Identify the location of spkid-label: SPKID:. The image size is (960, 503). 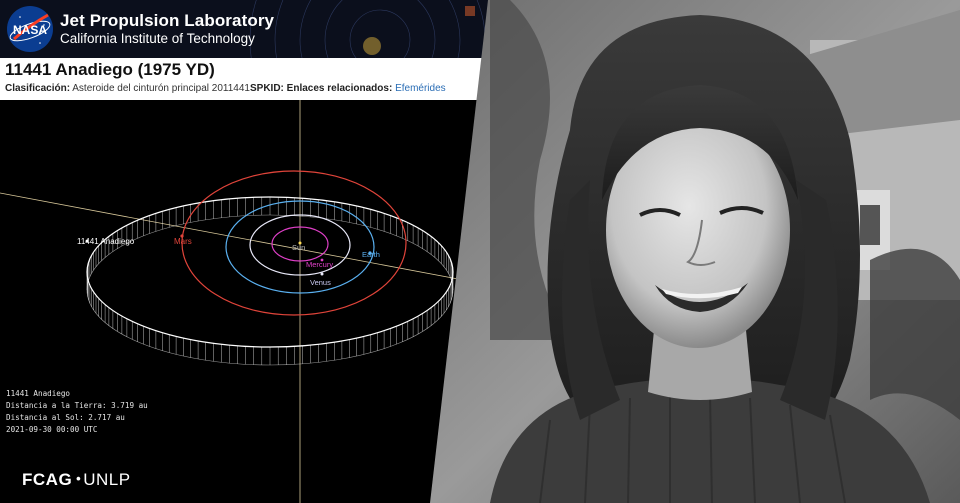
(266, 88).